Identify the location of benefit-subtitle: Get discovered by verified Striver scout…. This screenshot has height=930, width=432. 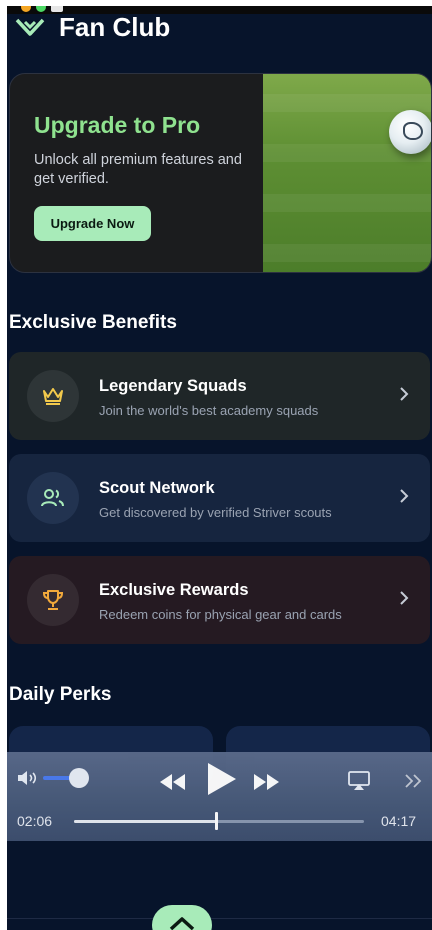
(215, 512).